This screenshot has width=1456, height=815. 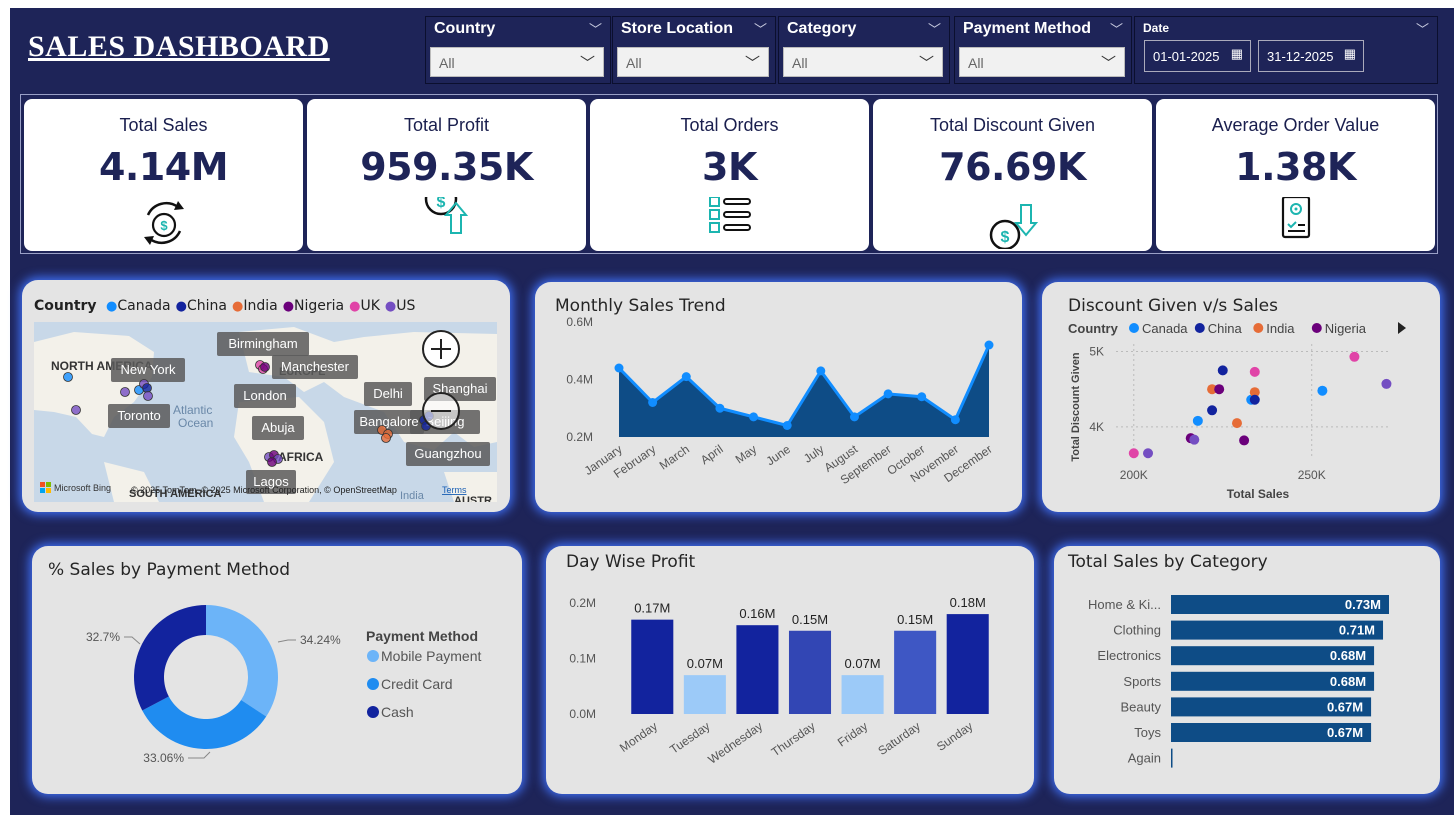 I want to click on legend-label: Nigeria, so click(x=1346, y=328).